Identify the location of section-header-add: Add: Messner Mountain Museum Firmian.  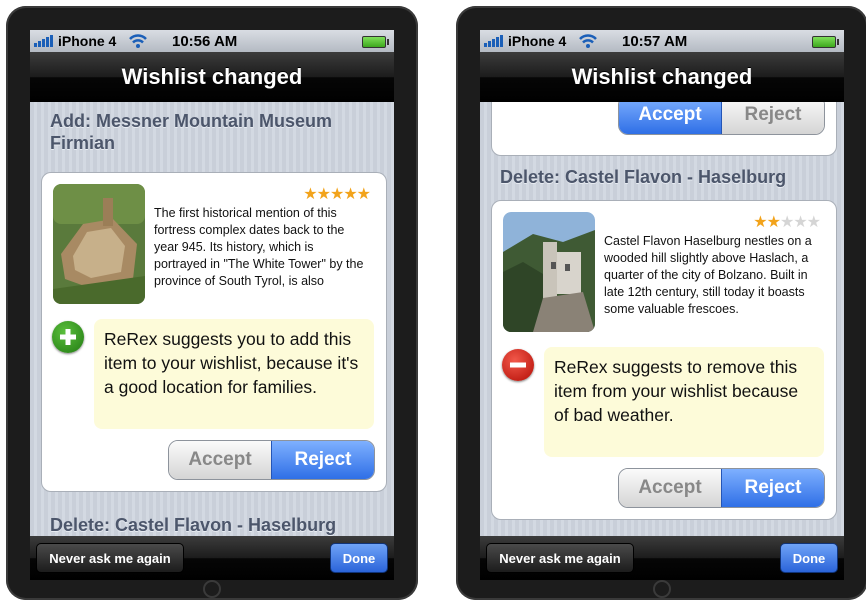
(191, 132).